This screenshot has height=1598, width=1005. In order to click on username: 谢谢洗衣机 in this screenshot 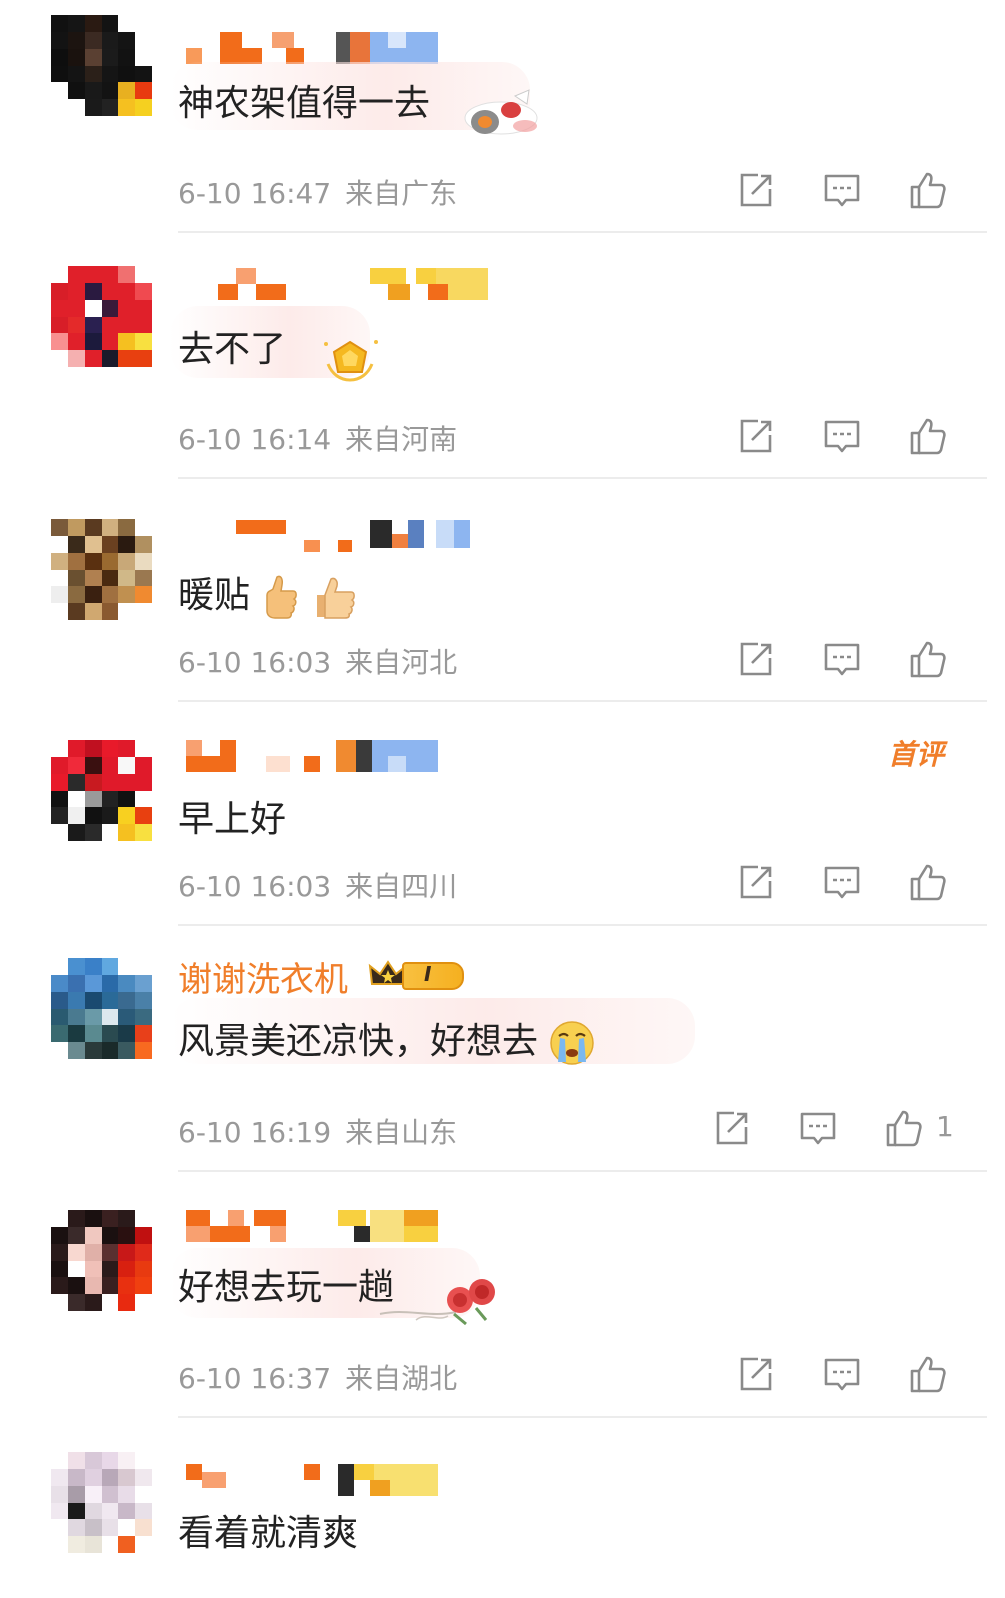, I will do `click(263, 976)`.